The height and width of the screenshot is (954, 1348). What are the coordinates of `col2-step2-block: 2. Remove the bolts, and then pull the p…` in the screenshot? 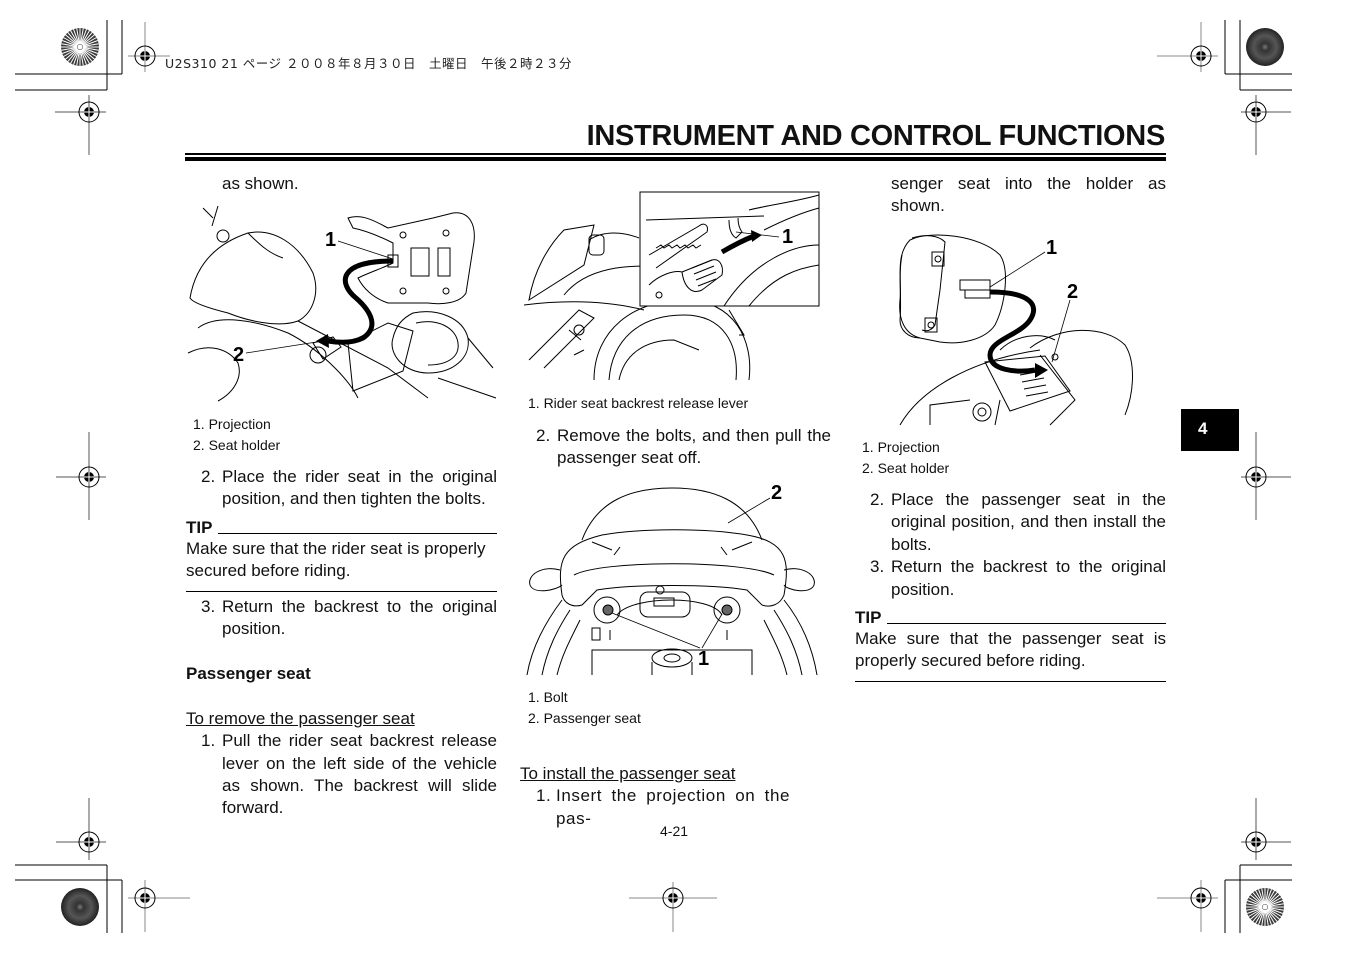 It's located at (676, 447).